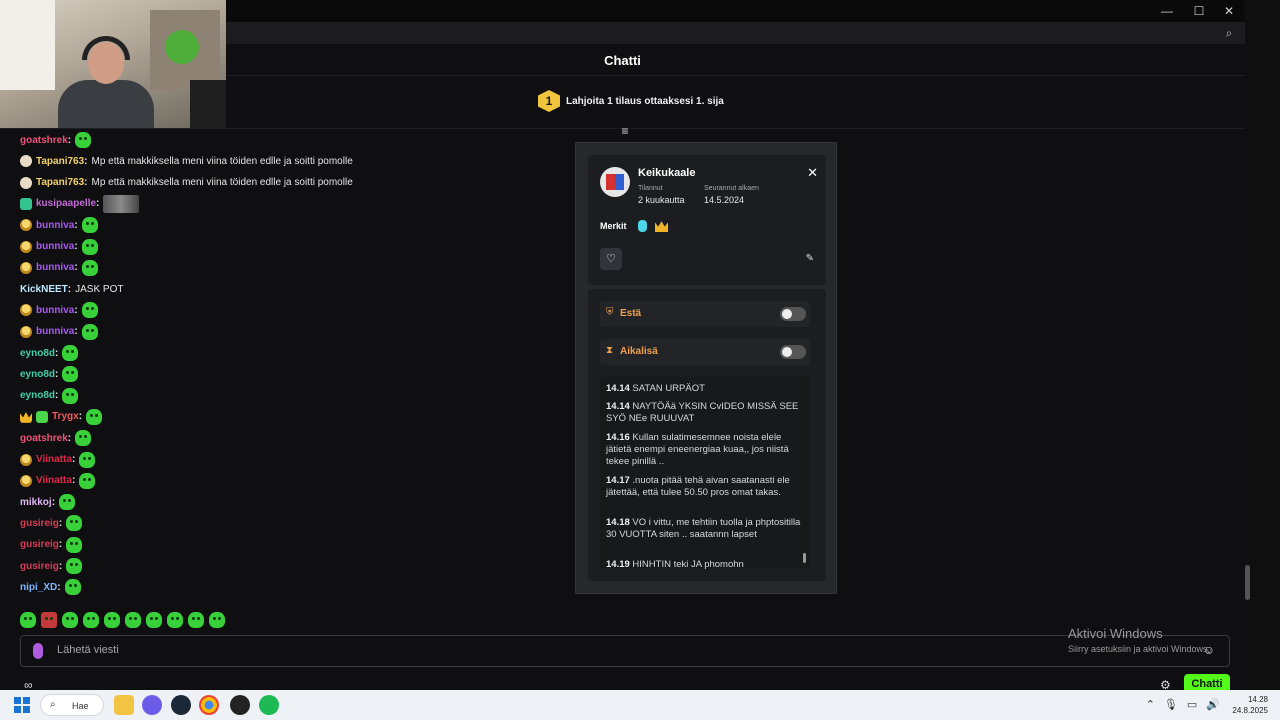 This screenshot has width=1280, height=720. I want to click on crown-badge-icon, so click(26, 417).